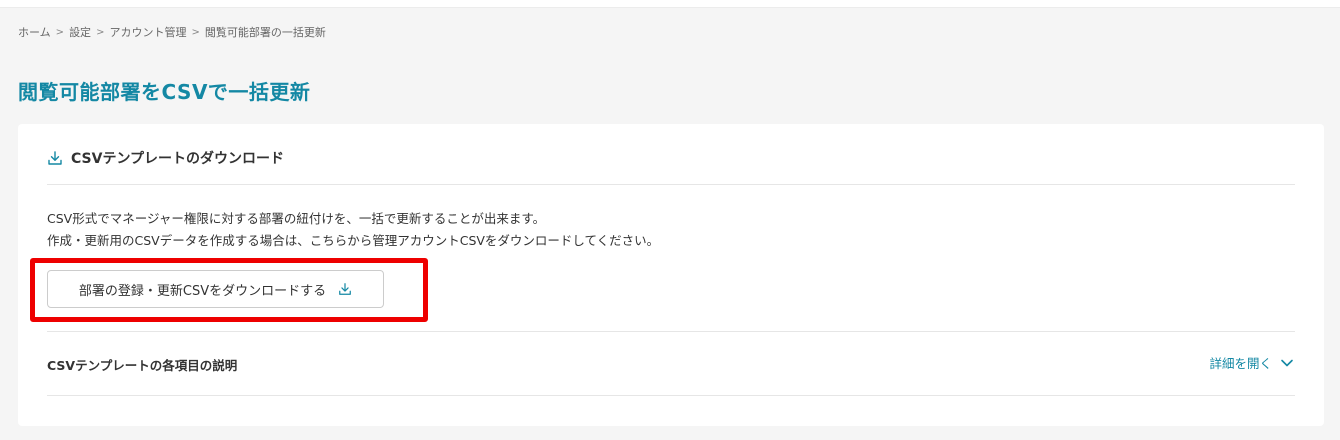 The width and height of the screenshot is (1340, 440). I want to click on breadcrumb-item-settings: 設定, so click(80, 32).